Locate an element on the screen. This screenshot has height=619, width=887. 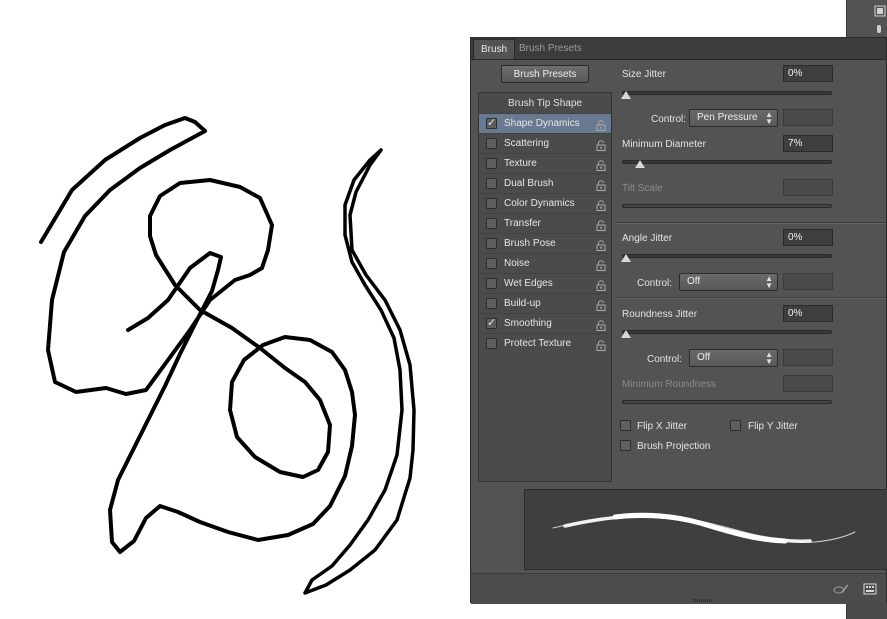
panel-tabbar: Brush Brush Presets is located at coordinates (678, 49).